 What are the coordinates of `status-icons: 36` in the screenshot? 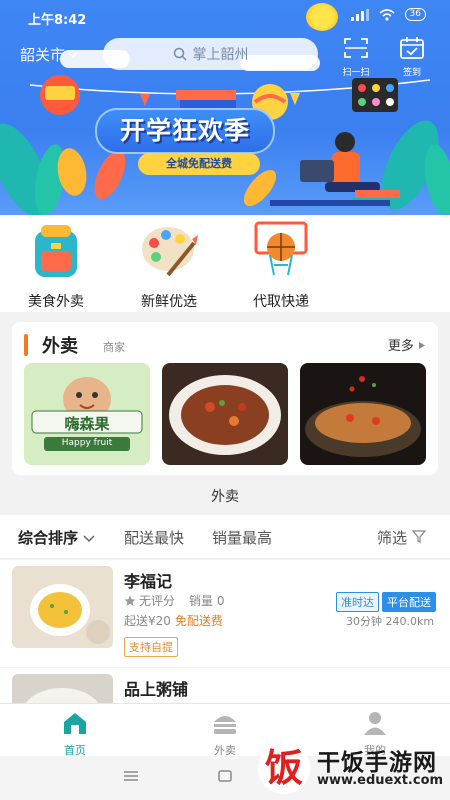 It's located at (388, 14).